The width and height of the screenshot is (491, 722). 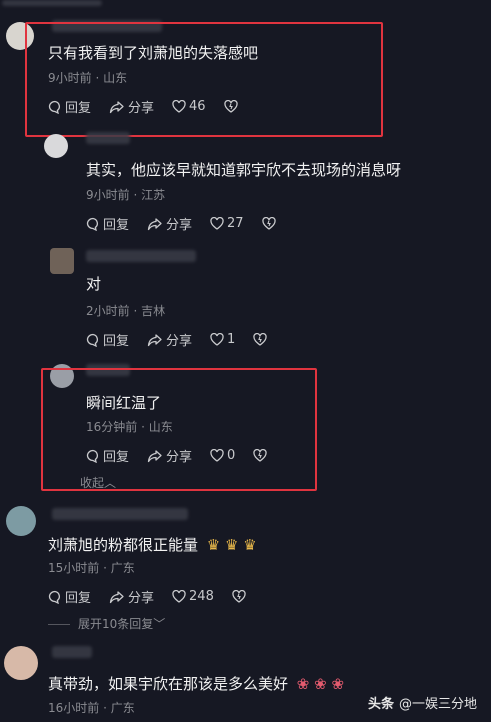 I want to click on expand-replies-link: 展开10条回复﹀, so click(x=106, y=623).